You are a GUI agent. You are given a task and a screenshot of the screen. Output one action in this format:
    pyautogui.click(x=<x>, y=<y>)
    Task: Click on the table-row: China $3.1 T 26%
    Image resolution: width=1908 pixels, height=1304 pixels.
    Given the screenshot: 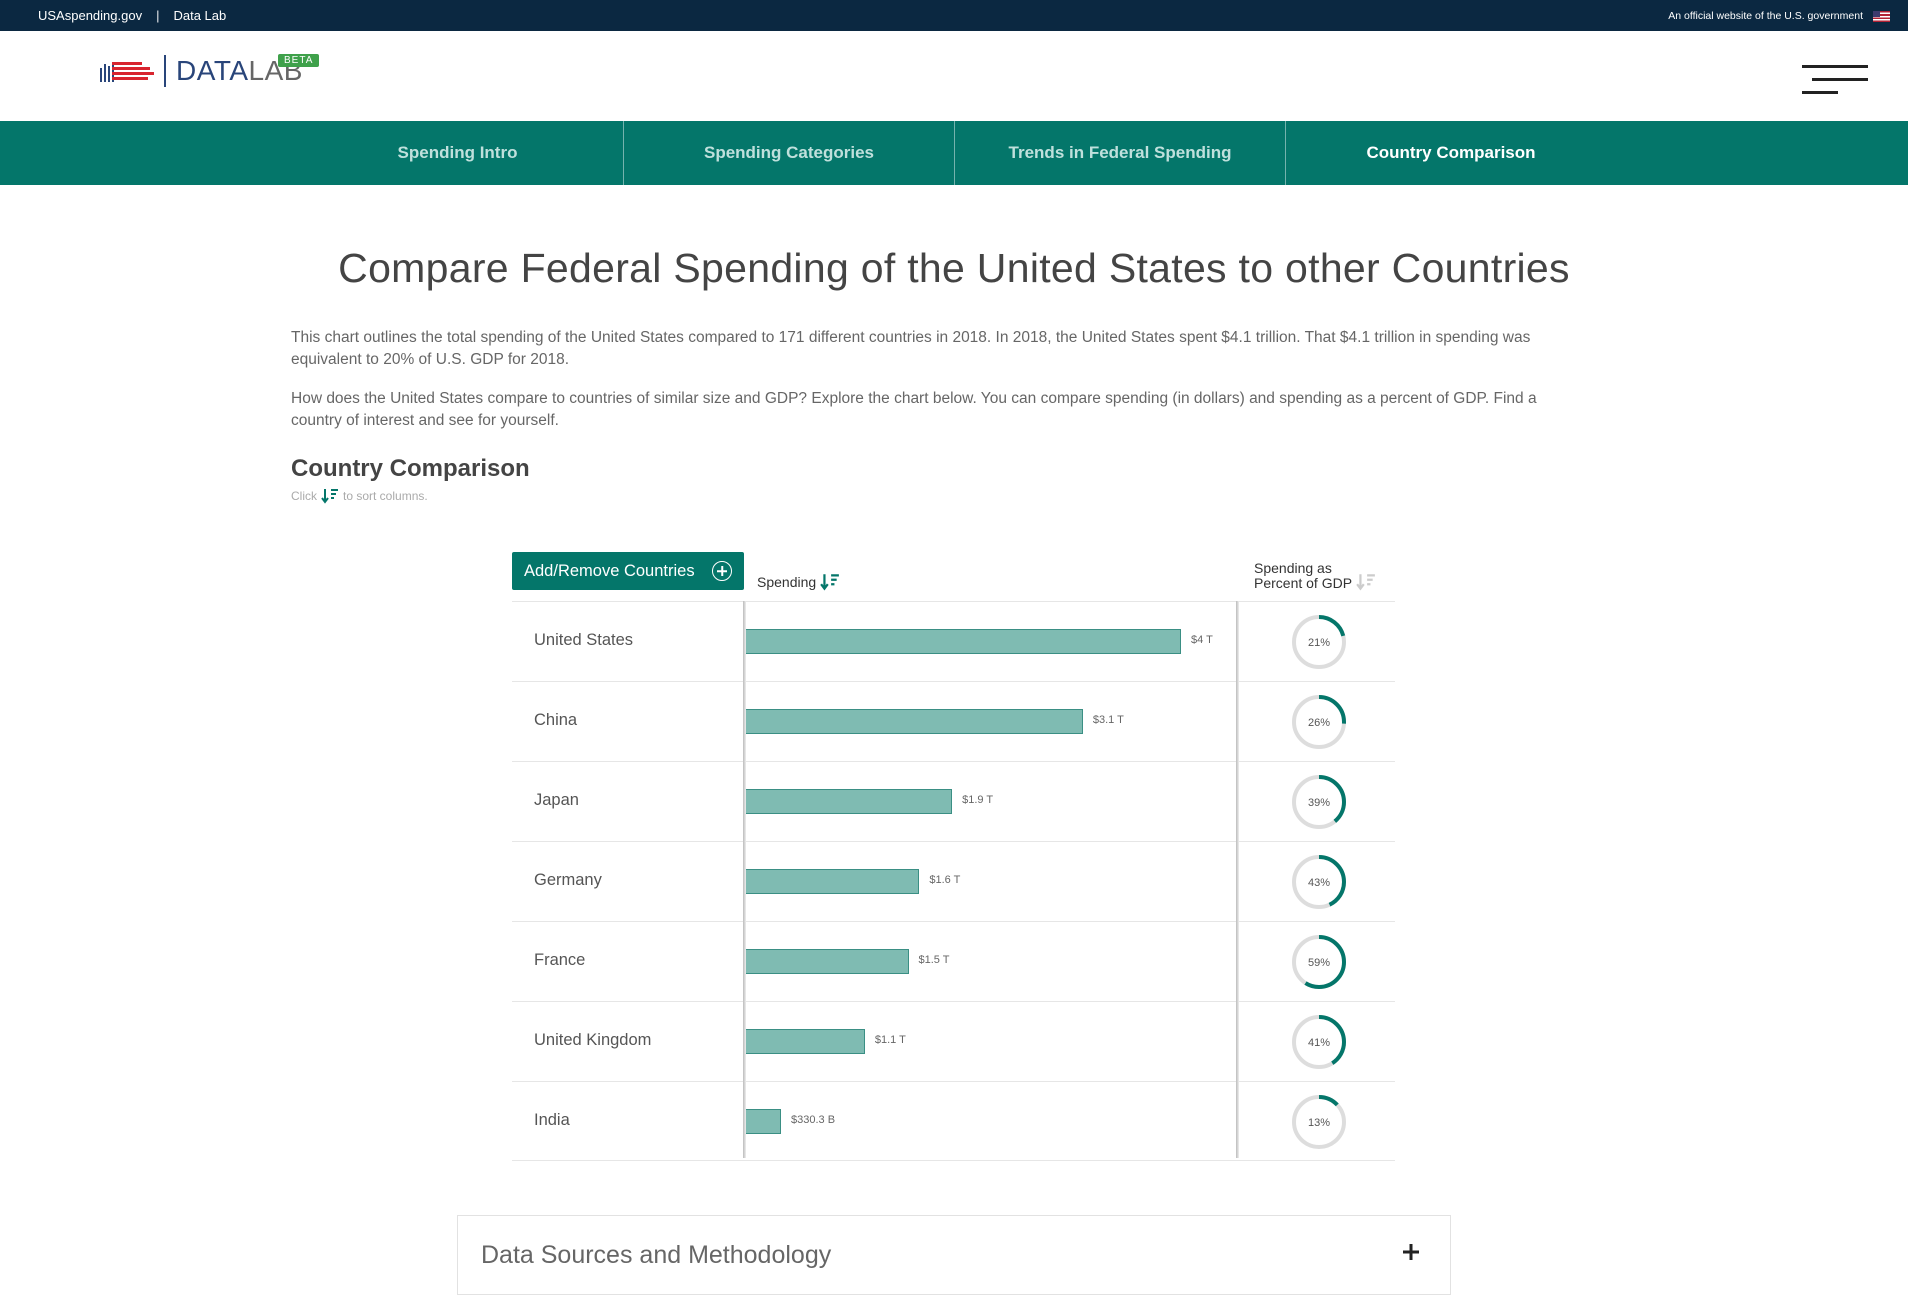 What is the action you would take?
    pyautogui.click(x=953, y=721)
    